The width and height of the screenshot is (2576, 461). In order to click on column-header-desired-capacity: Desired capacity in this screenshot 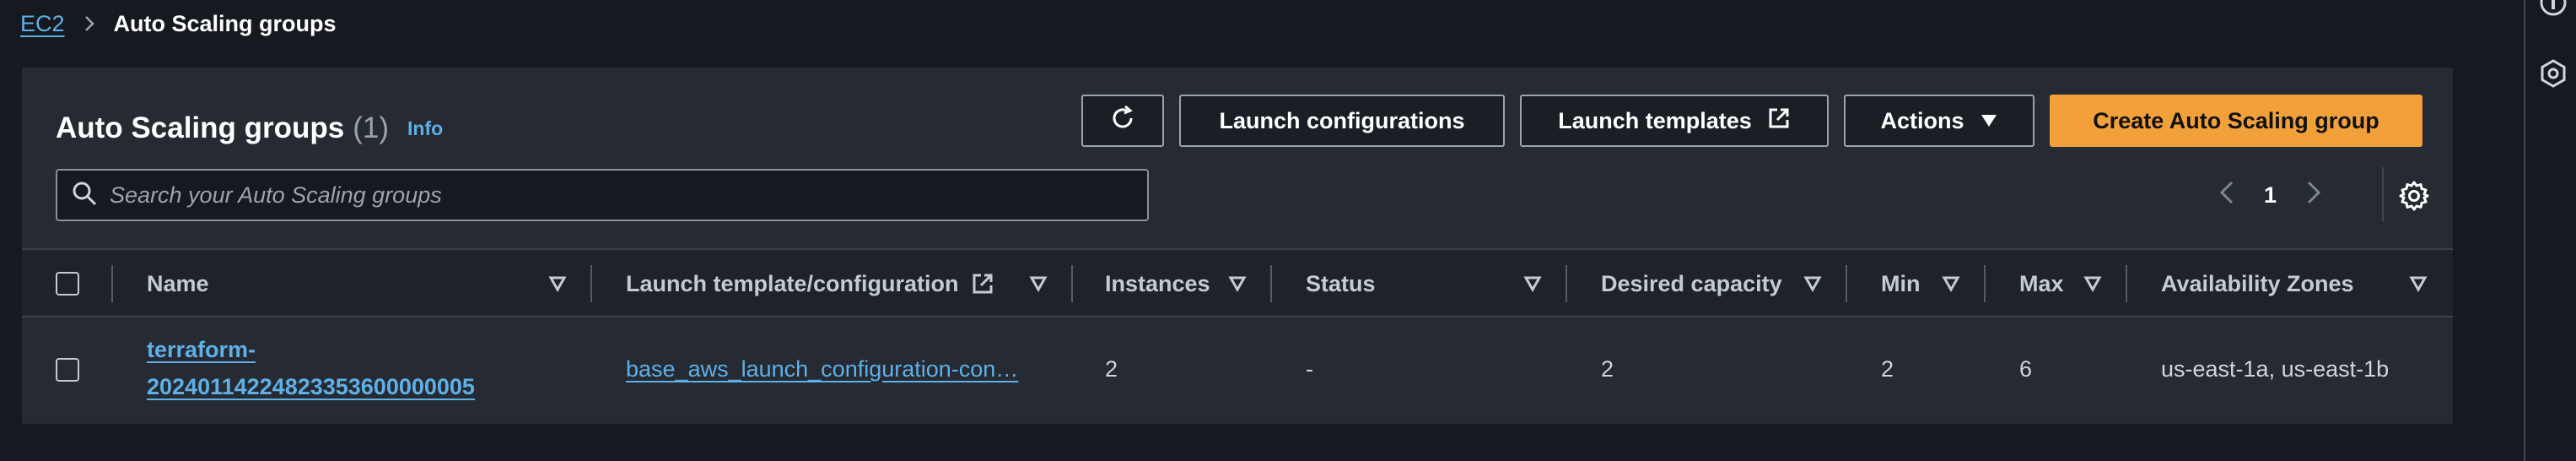, I will do `click(1691, 283)`.